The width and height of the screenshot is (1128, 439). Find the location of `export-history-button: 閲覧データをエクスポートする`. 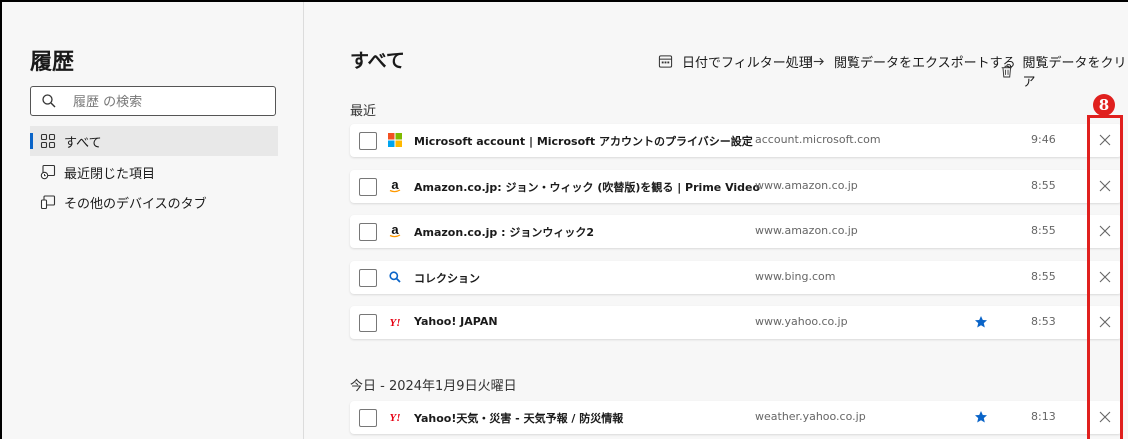

export-history-button: 閲覧データをエクスポートする is located at coordinates (913, 61).